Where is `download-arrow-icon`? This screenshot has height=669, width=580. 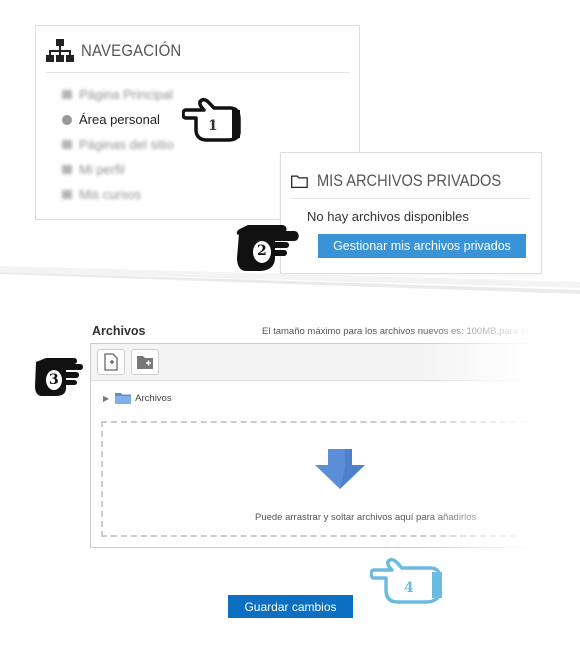
download-arrow-icon is located at coordinates (340, 469).